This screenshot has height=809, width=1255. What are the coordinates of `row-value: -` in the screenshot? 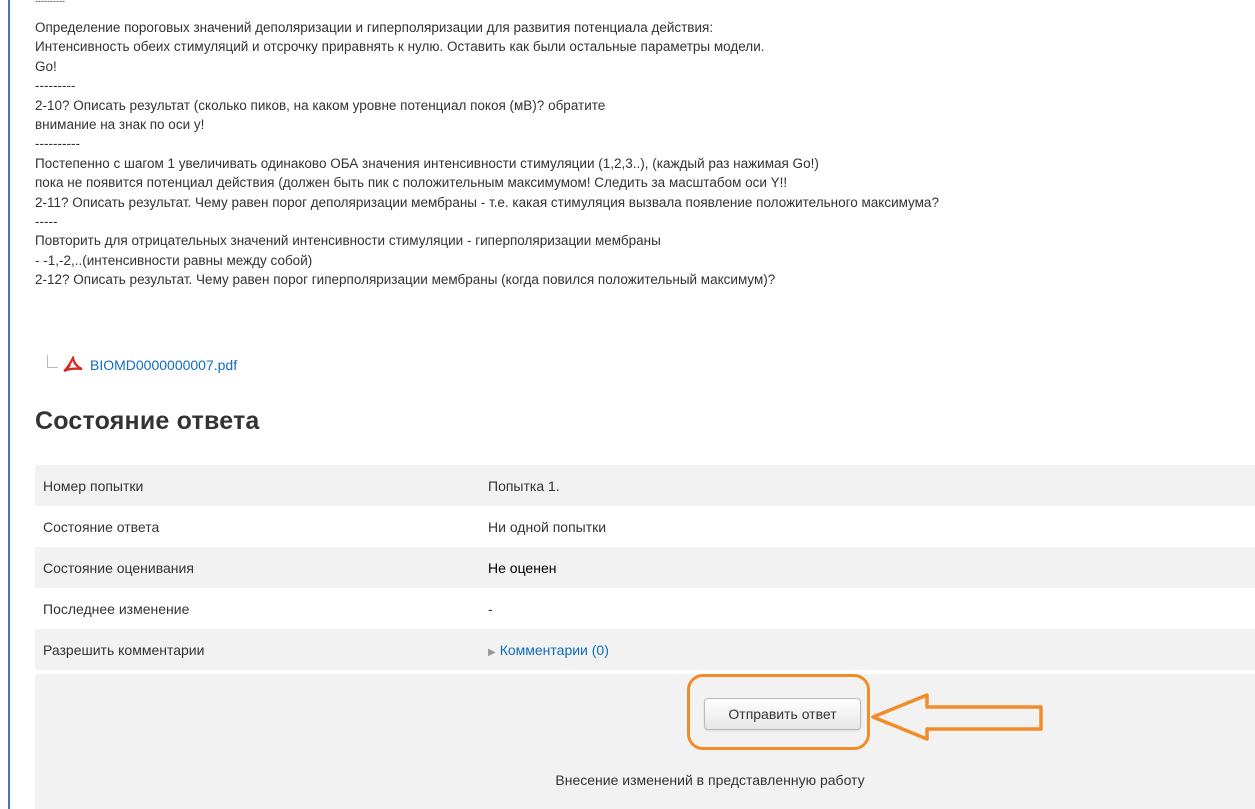 It's located at (867, 608).